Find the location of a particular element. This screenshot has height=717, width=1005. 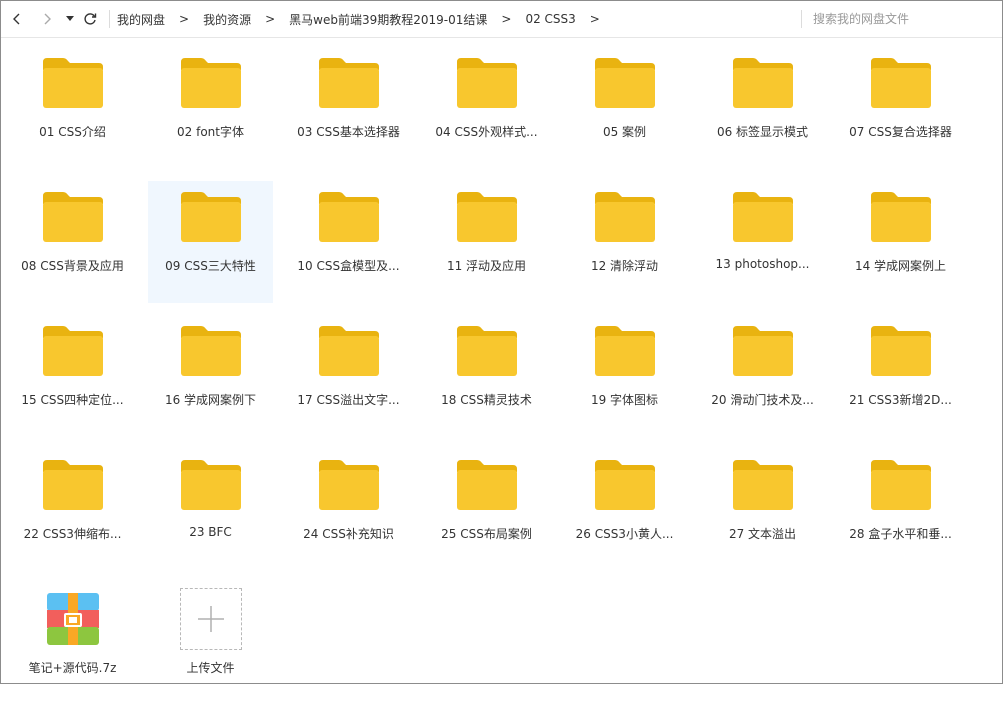

folder-item: 24 CSS补充知识 is located at coordinates (348, 510).